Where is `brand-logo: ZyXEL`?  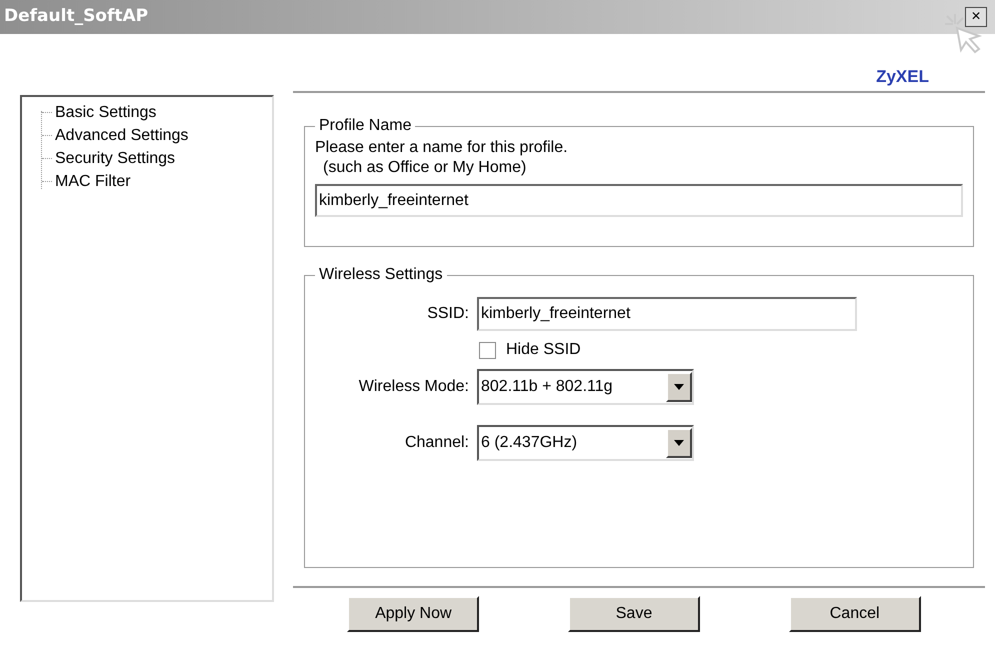
brand-logo: ZyXEL is located at coordinates (902, 77).